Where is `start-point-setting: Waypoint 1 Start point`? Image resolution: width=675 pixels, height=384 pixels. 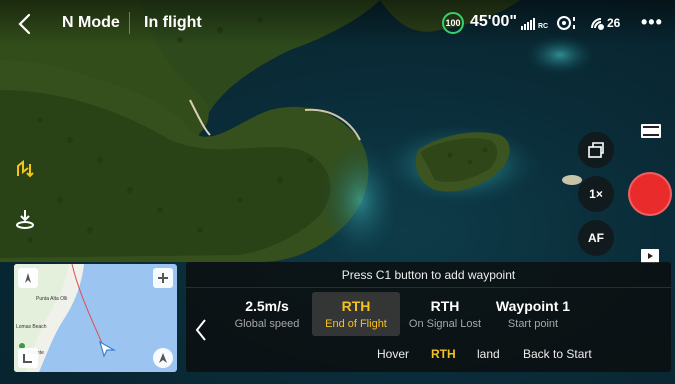
start-point-setting: Waypoint 1 Start point is located at coordinates (533, 314).